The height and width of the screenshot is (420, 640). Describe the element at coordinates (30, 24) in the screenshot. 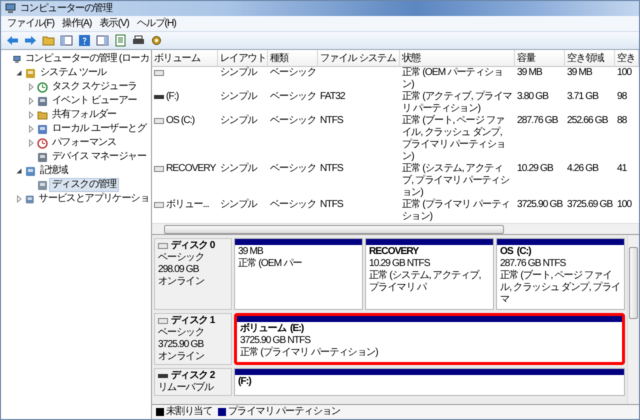

I see `menu-item: ファイル(F)` at that location.